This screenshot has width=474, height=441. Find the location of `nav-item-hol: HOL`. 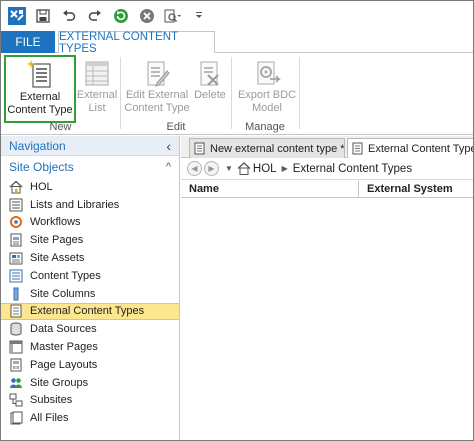

nav-item-hol: HOL is located at coordinates (90, 187).